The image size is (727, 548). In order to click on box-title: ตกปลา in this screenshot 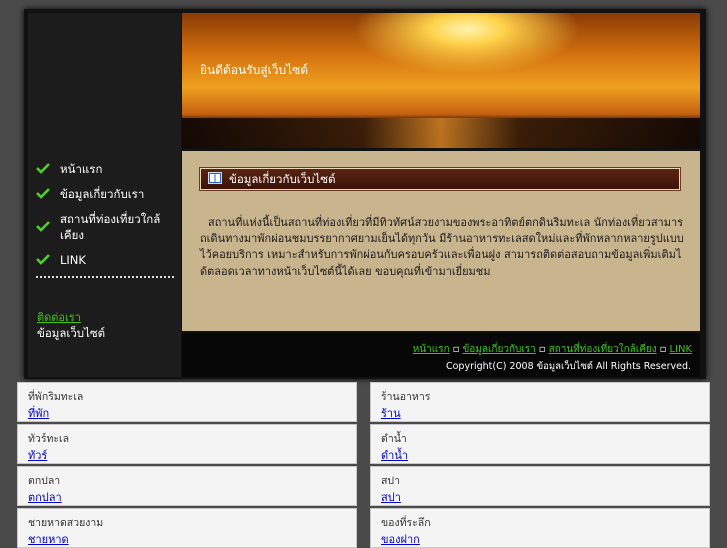, I will do `click(44, 481)`.